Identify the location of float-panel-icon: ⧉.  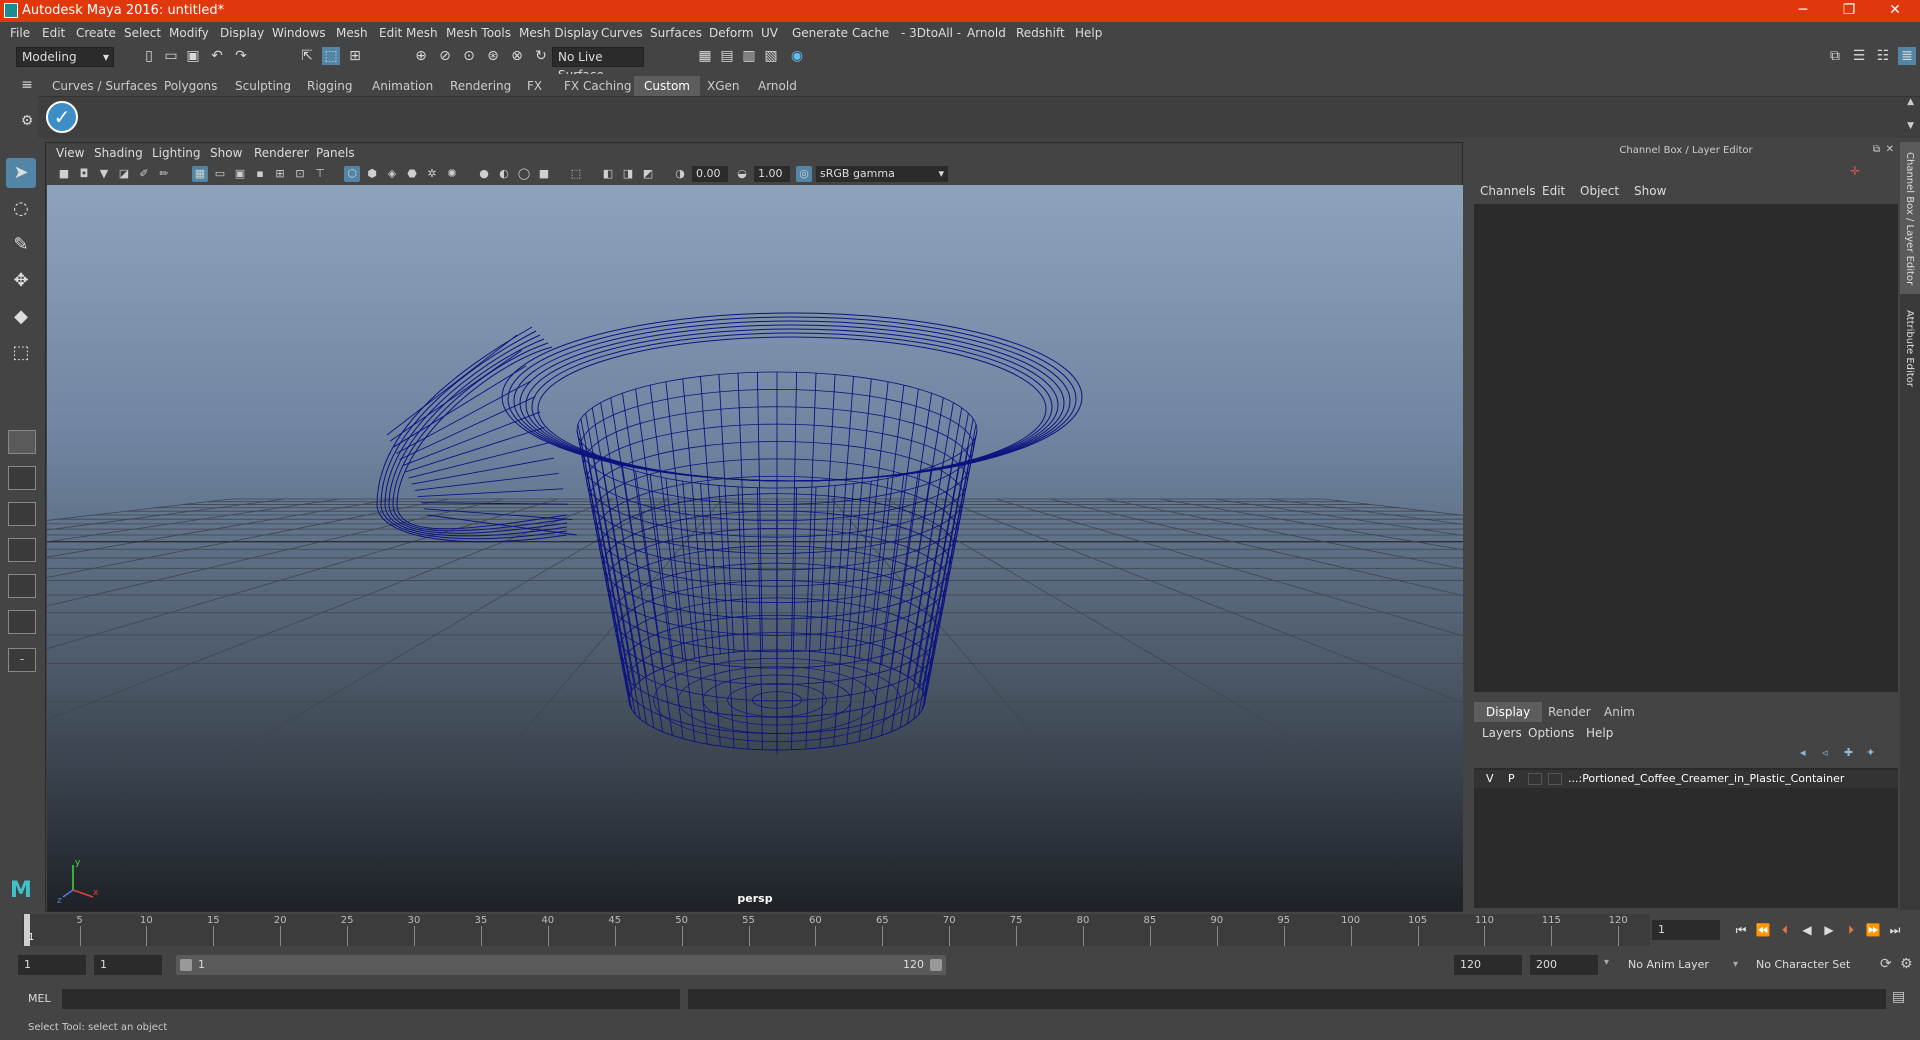
(1876, 149).